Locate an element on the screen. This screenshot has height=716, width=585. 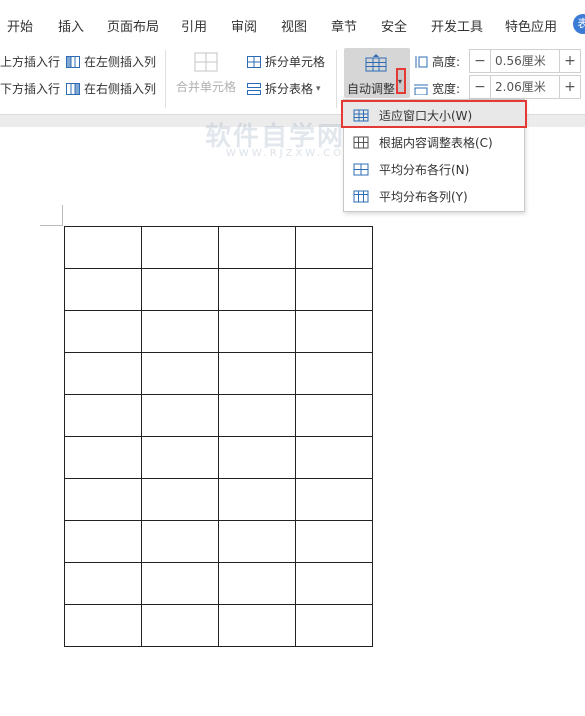
menu-item-distribute-rows: 平均分布各行(N) is located at coordinates (411, 169).